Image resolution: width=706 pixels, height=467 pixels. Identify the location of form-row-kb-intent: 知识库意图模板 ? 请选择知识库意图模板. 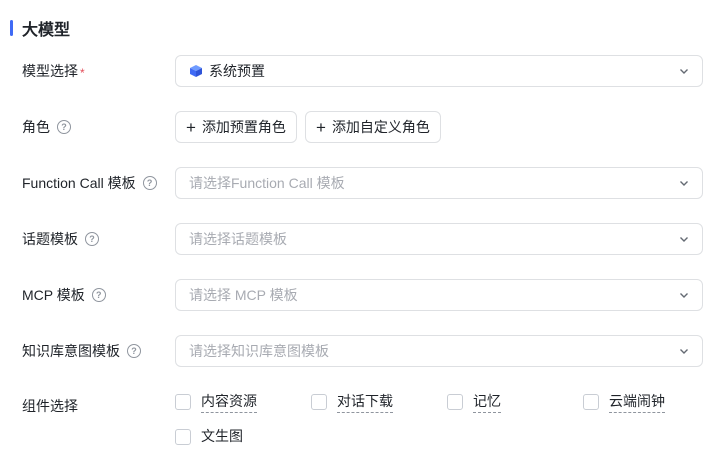
(353, 351).